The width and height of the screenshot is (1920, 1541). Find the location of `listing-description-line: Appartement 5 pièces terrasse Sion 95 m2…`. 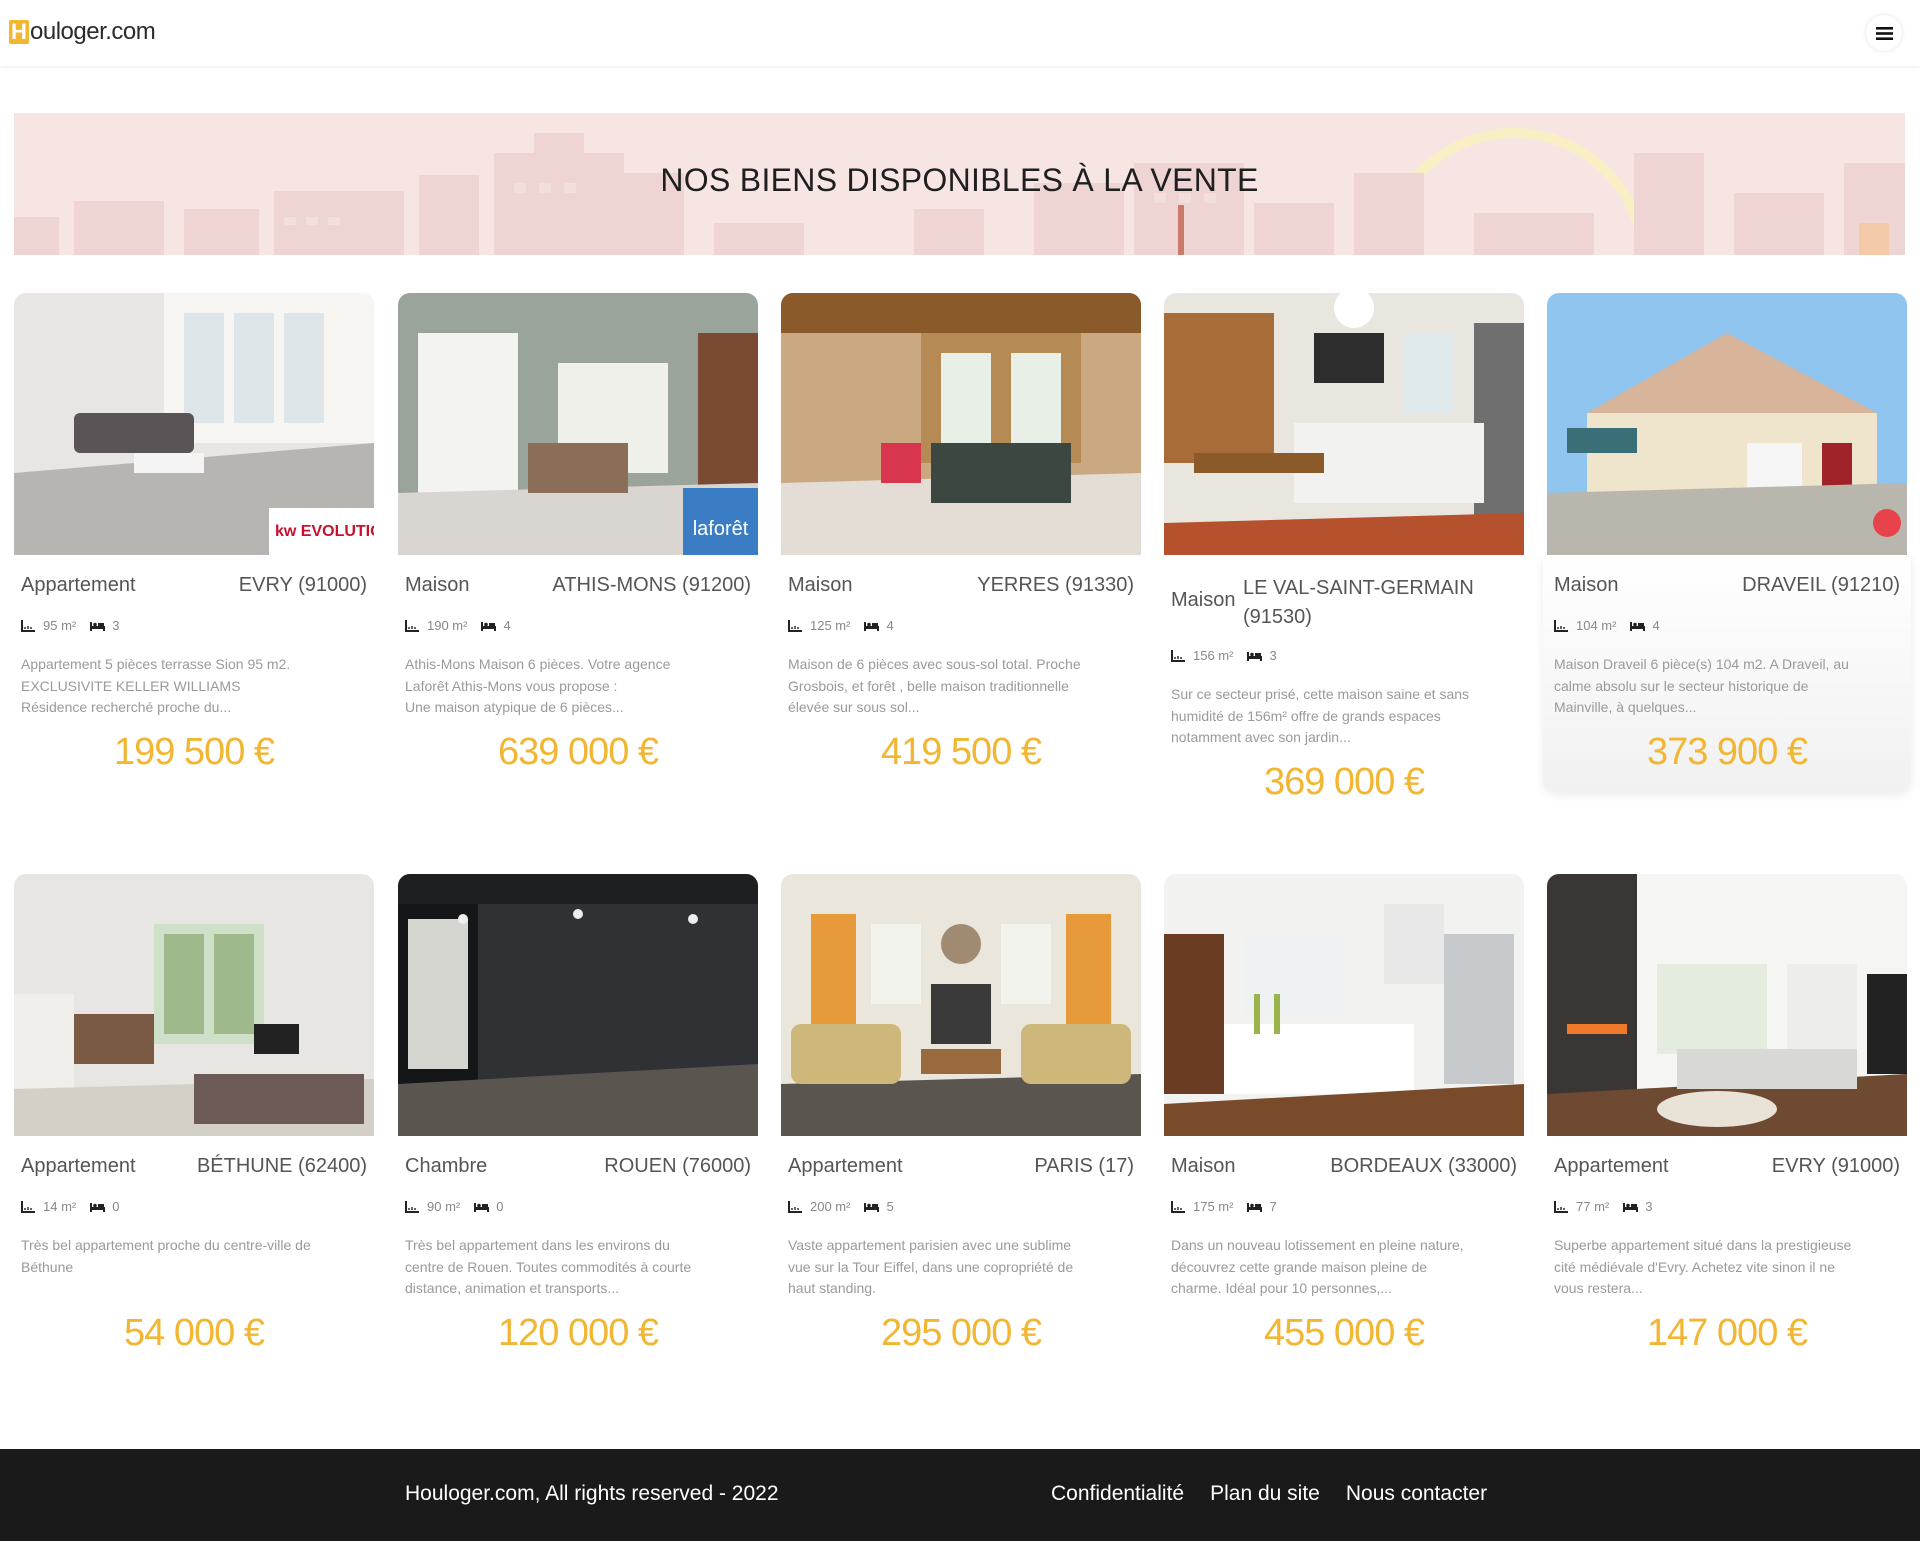

listing-description-line: Appartement 5 pièces terrasse Sion 95 m2… is located at coordinates (156, 664).